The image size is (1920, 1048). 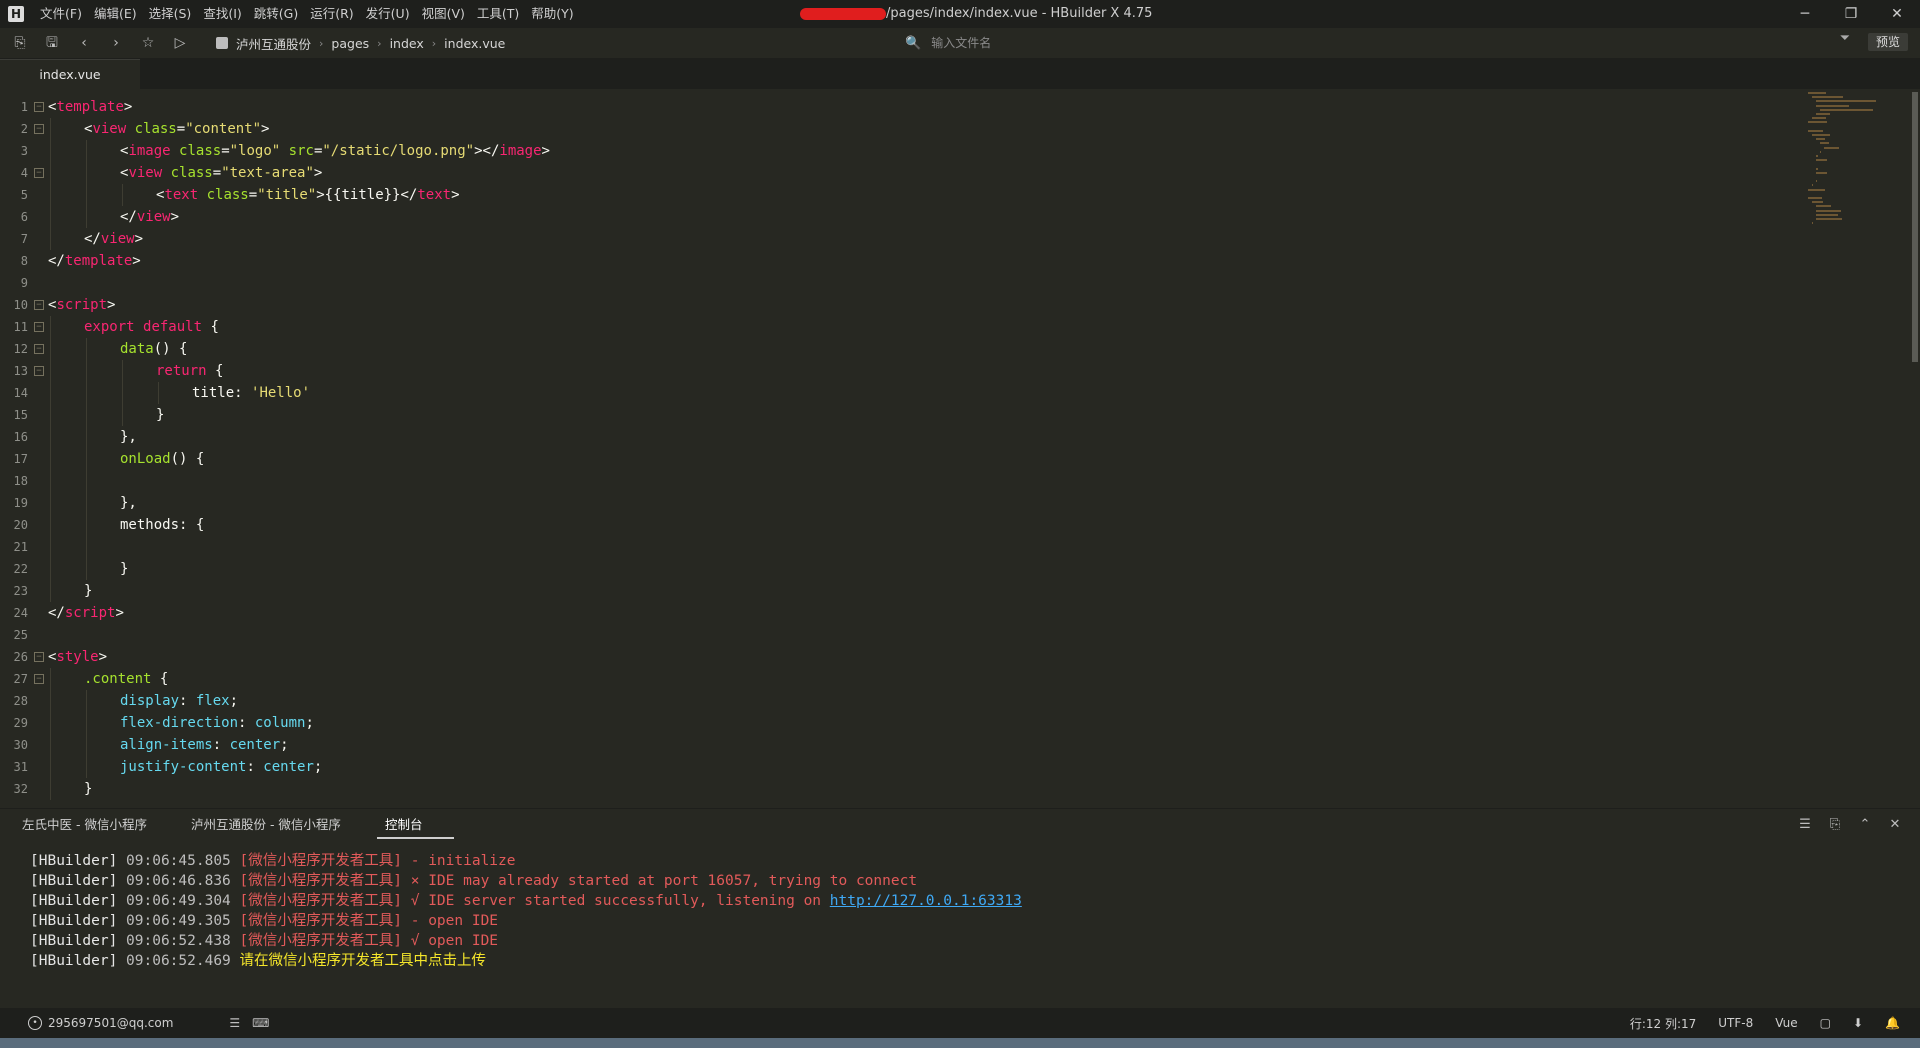 I want to click on menu-item: 工具(T), so click(x=498, y=14).